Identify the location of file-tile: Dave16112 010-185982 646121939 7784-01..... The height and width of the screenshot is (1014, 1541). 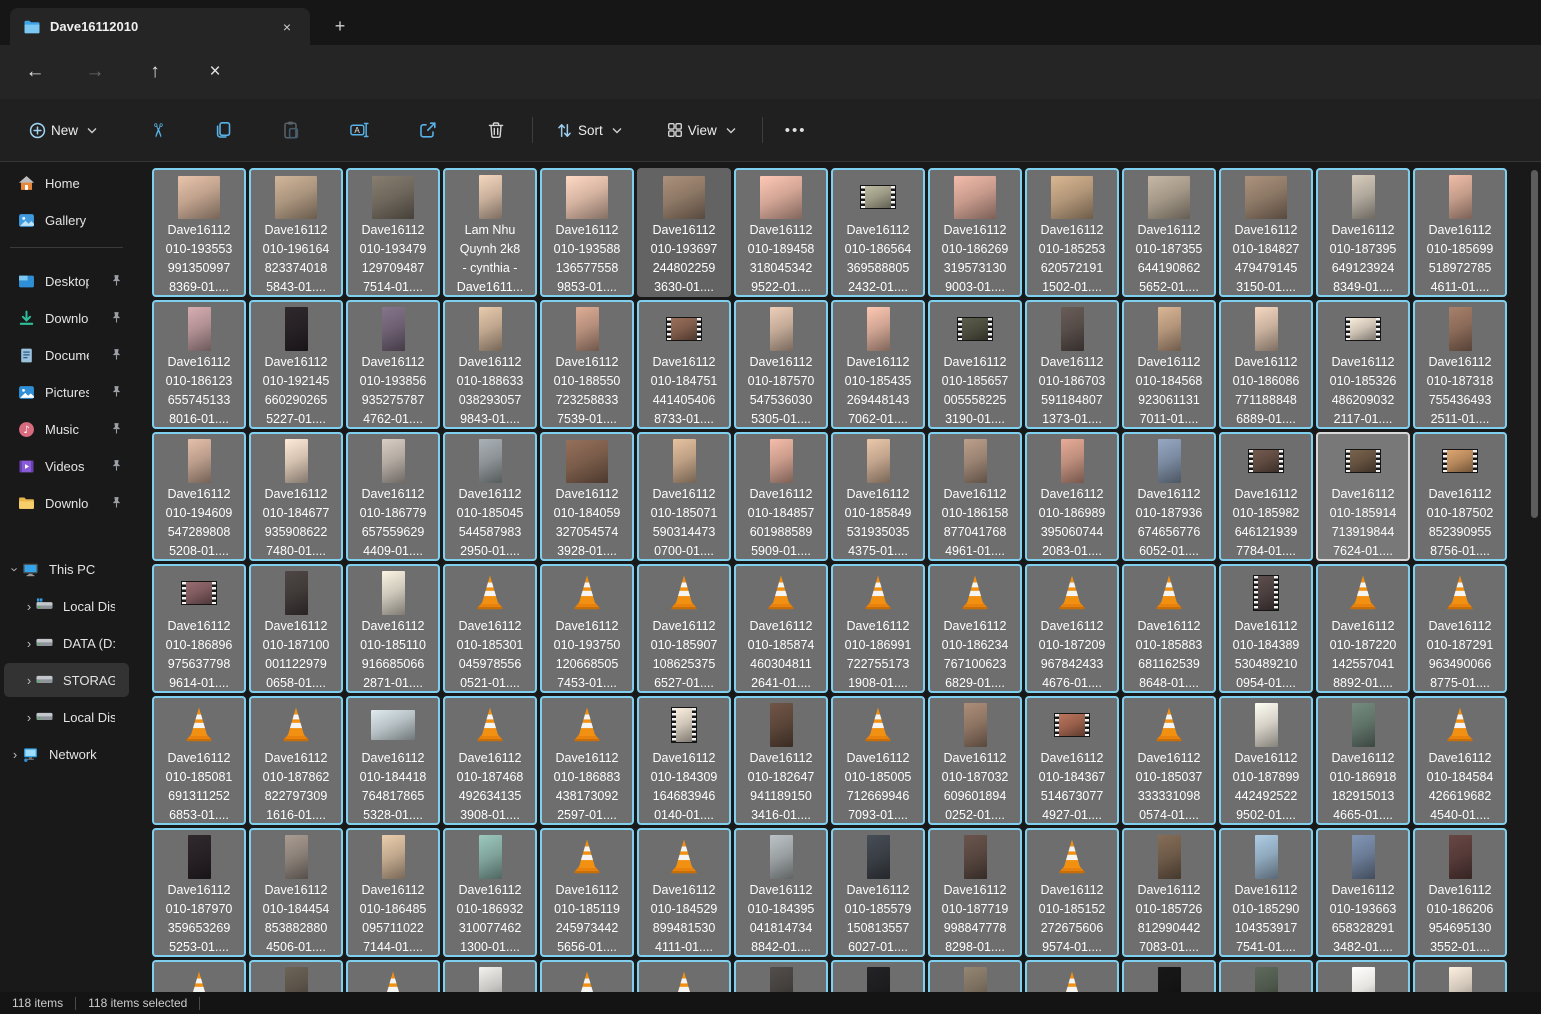
(1266, 496).